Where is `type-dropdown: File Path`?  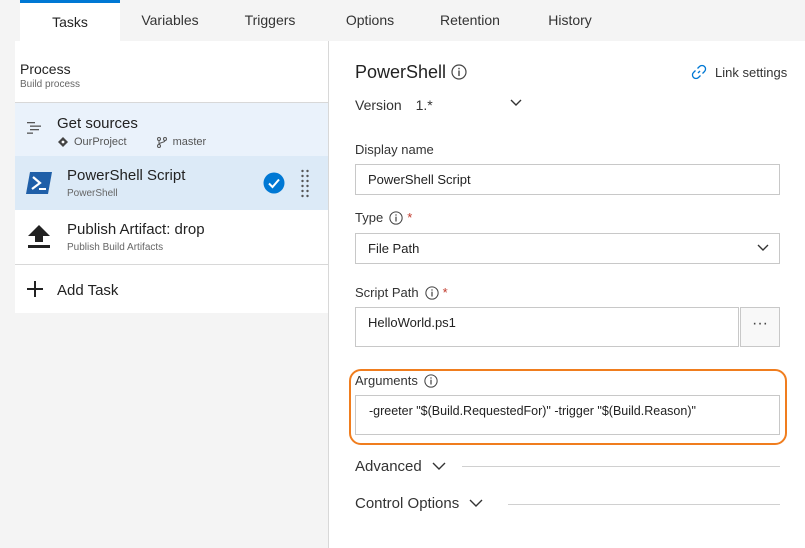
type-dropdown: File Path is located at coordinates (567, 248).